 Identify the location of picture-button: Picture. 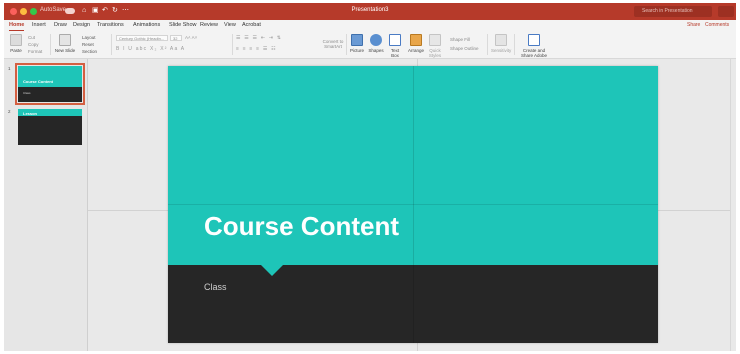
(357, 43).